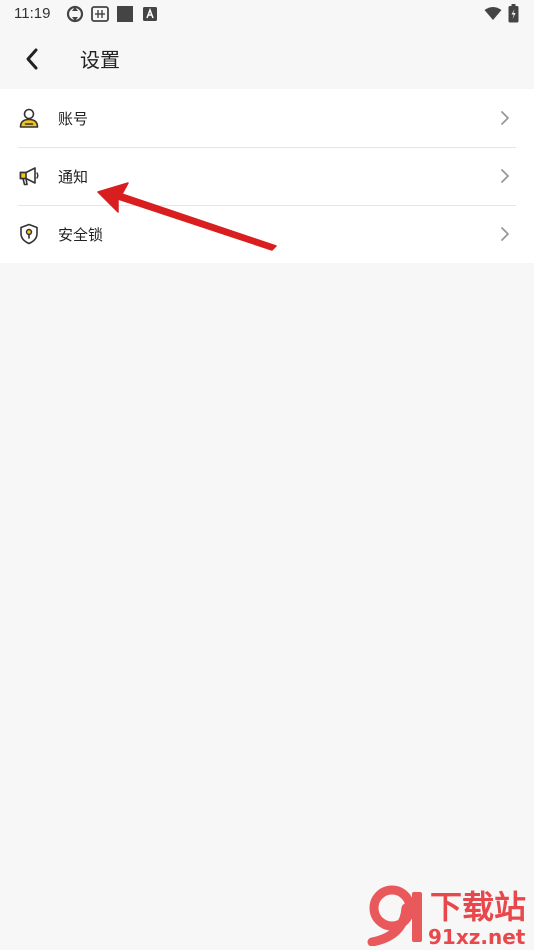 The height and width of the screenshot is (950, 534). I want to click on sync-icon, so click(75, 14).